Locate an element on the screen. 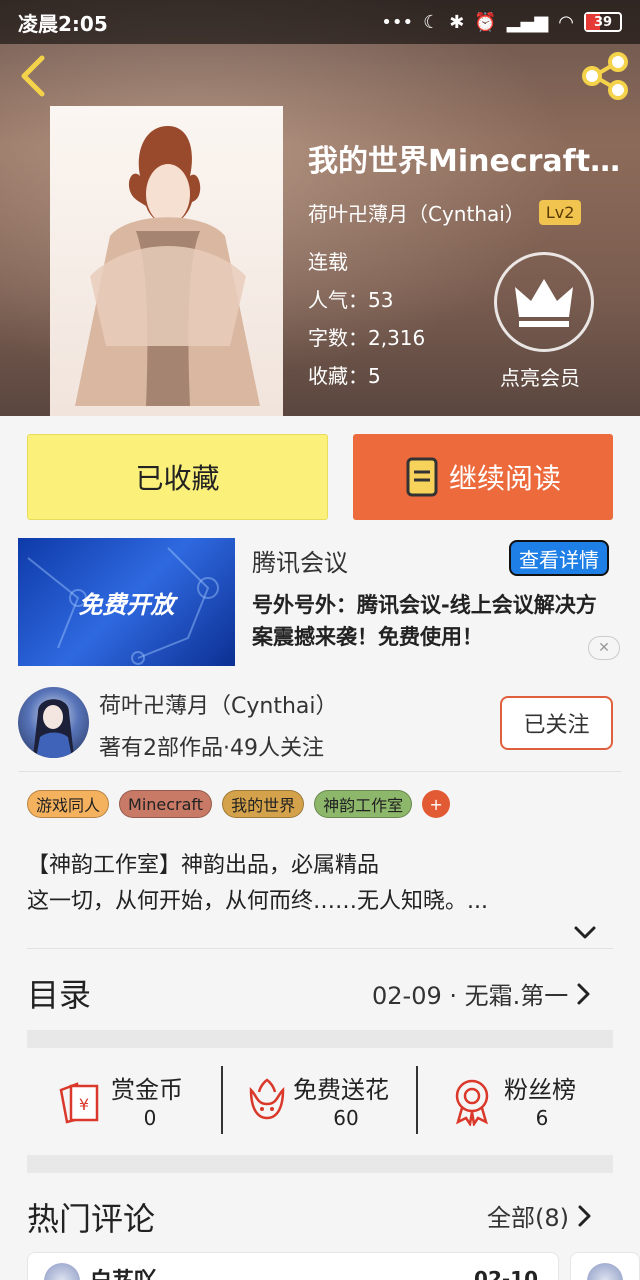  stat-value: 6 is located at coordinates (542, 1118).